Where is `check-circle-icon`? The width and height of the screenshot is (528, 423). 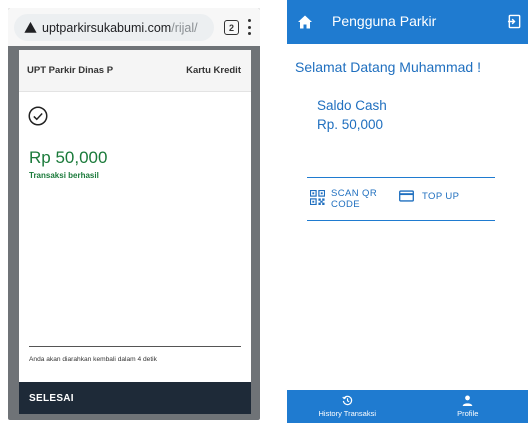 check-circle-icon is located at coordinates (38, 116).